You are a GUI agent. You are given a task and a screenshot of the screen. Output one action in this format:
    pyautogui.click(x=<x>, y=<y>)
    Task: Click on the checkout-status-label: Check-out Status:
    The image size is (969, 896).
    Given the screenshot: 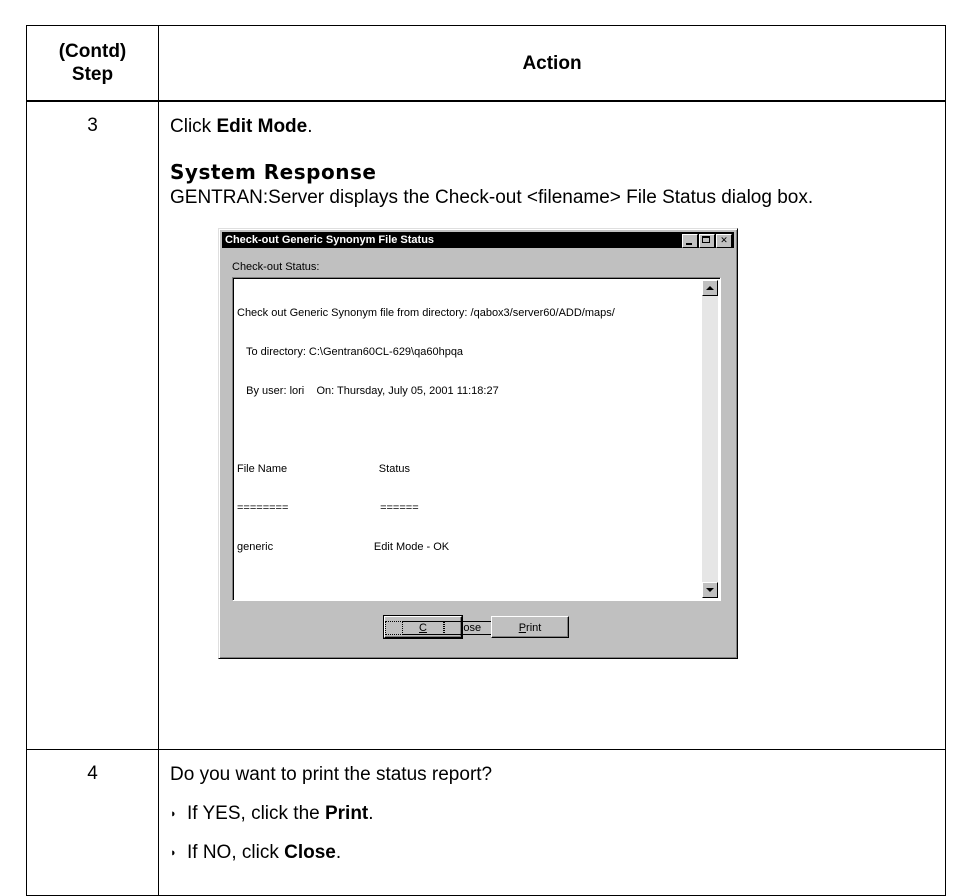 What is the action you would take?
    pyautogui.click(x=276, y=267)
    